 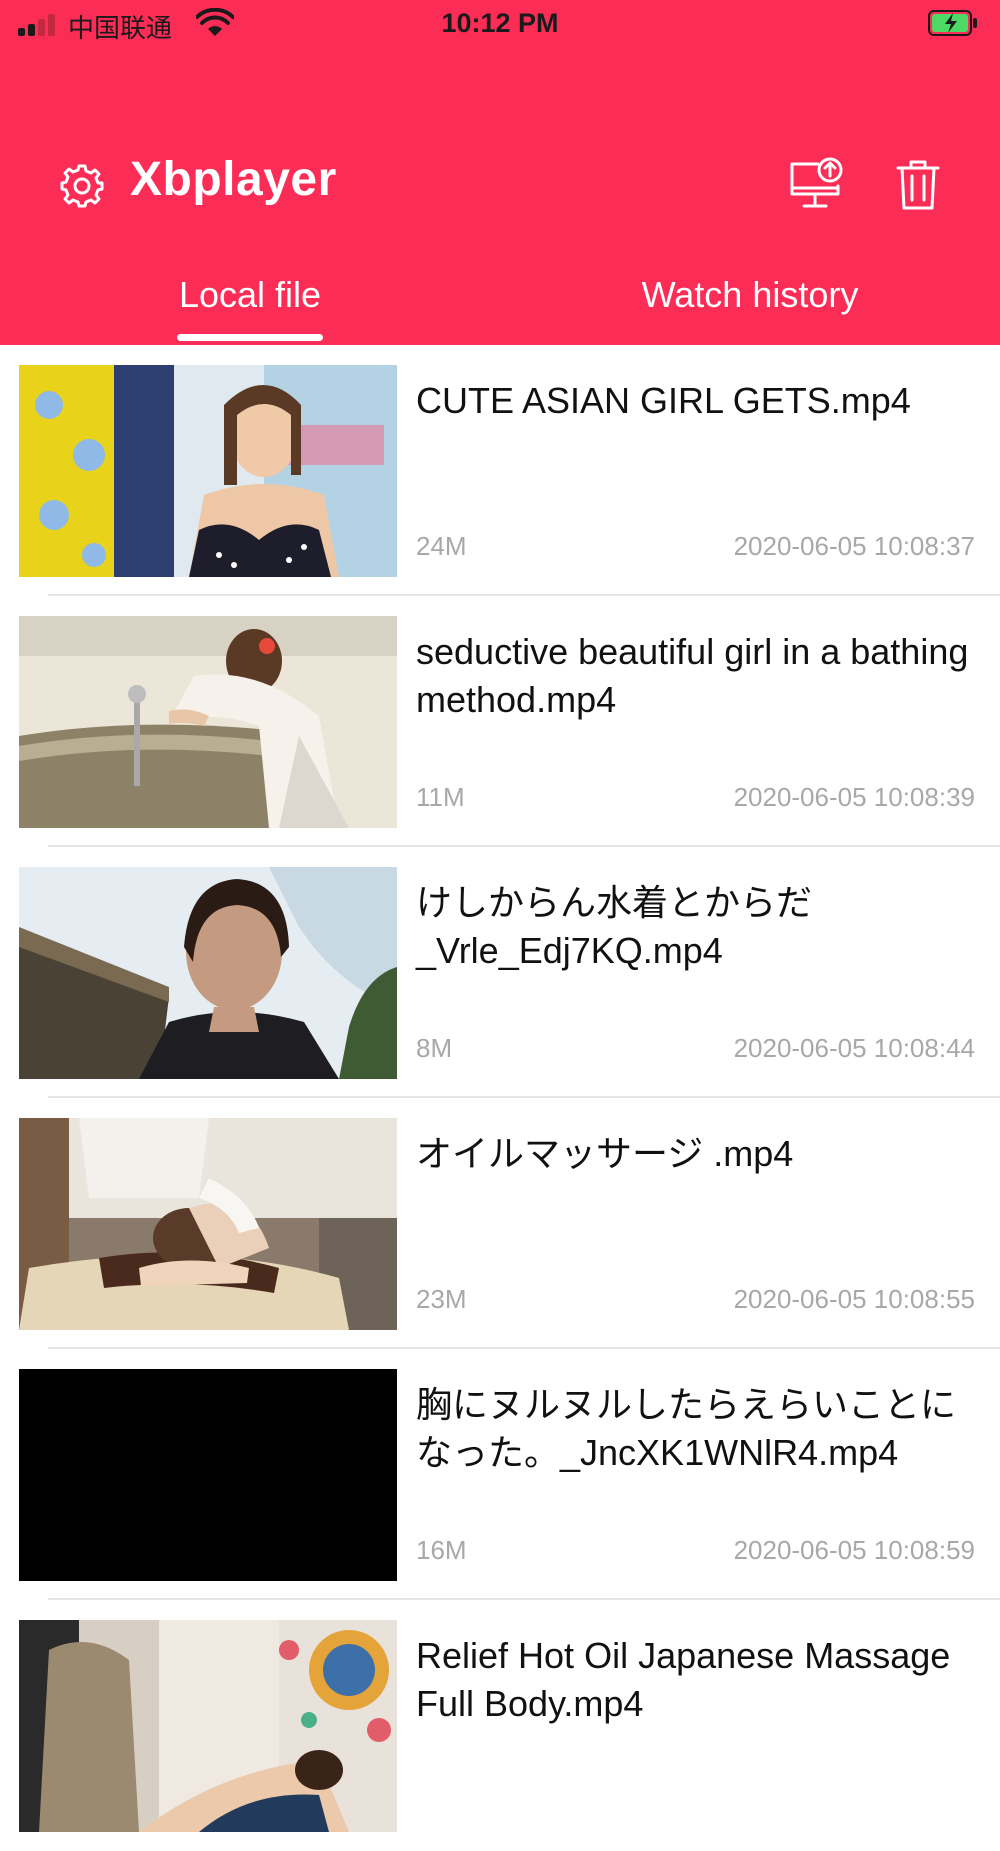 I want to click on app-title: Xbplayer, so click(x=233, y=179).